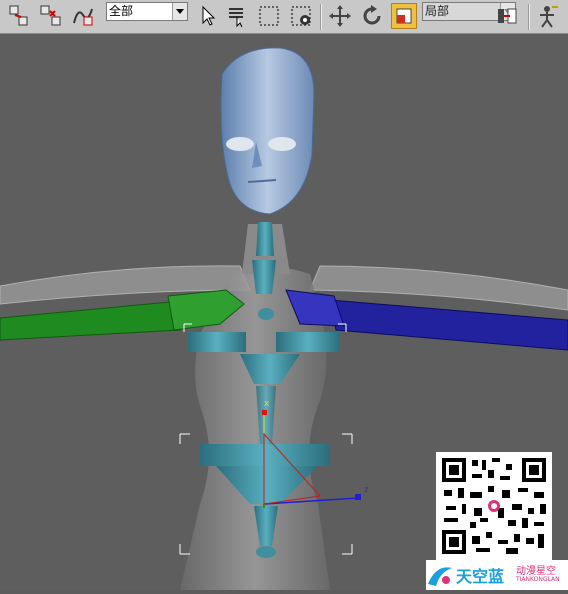 This screenshot has height=594, width=568. Describe the element at coordinates (404, 16) in the screenshot. I see `select-and-scale-icon` at that location.